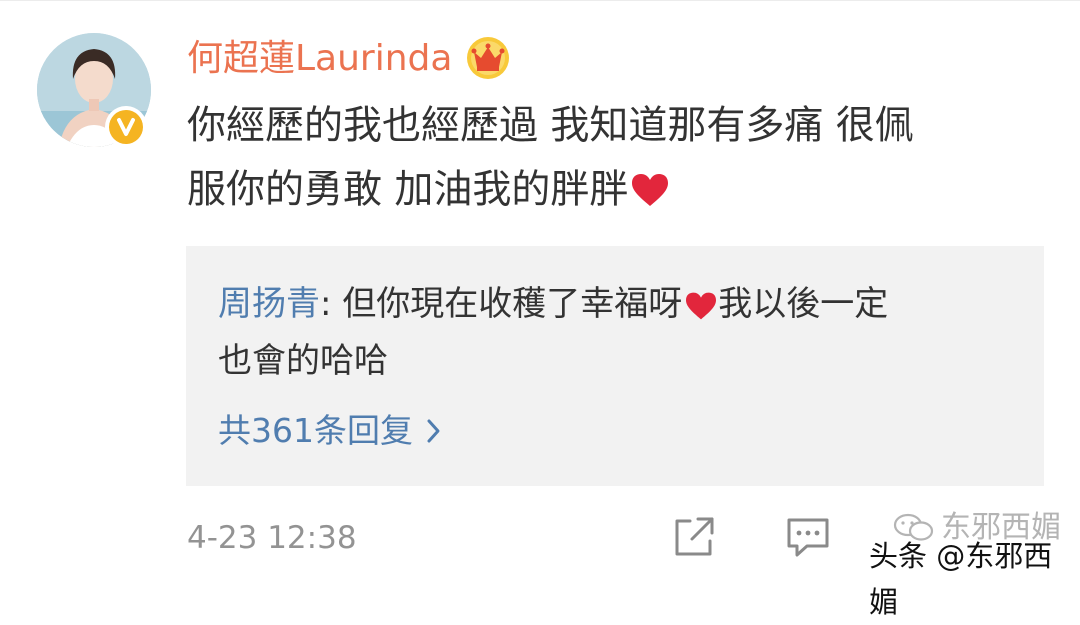 This screenshot has width=1080, height=625. What do you see at coordinates (540, 0) in the screenshot?
I see `top-divider` at bounding box center [540, 0].